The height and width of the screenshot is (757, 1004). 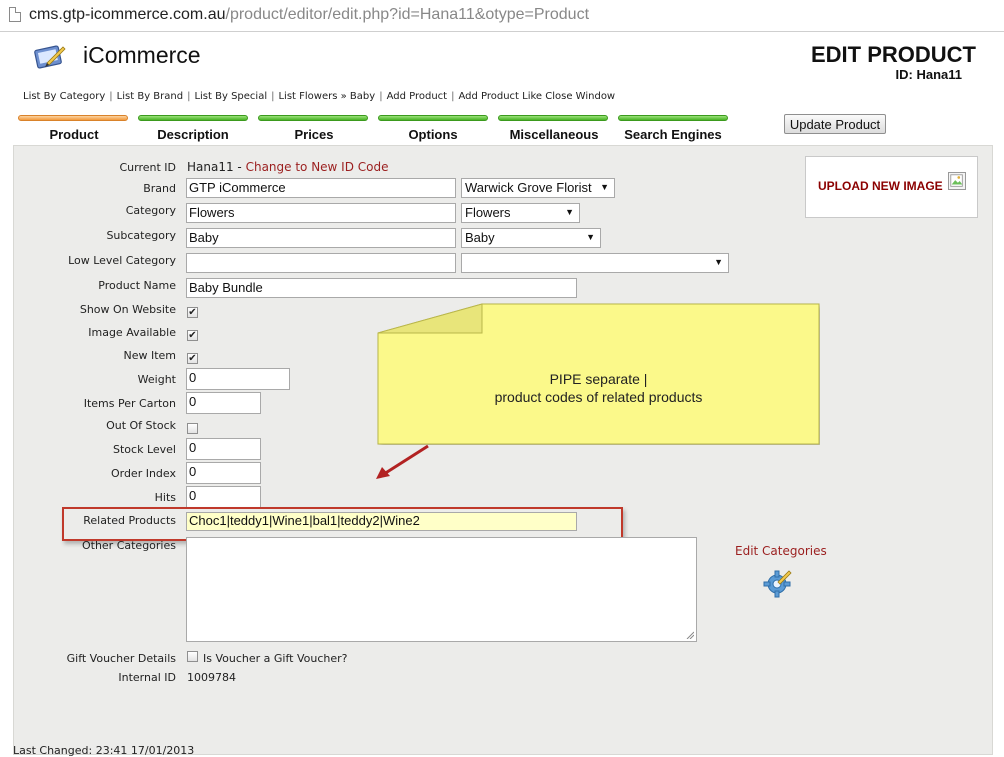 What do you see at coordinates (128, 545) in the screenshot?
I see `other-categories-label: Other Categories` at bounding box center [128, 545].